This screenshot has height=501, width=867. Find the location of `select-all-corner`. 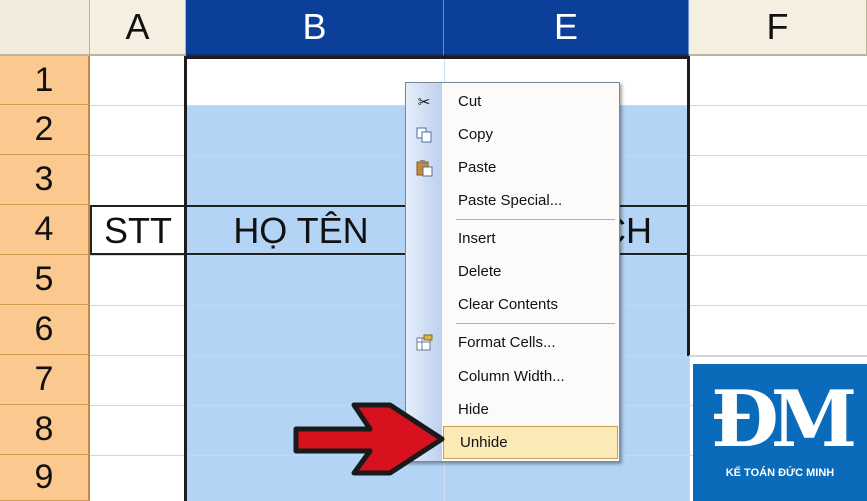

select-all-corner is located at coordinates (45, 28).